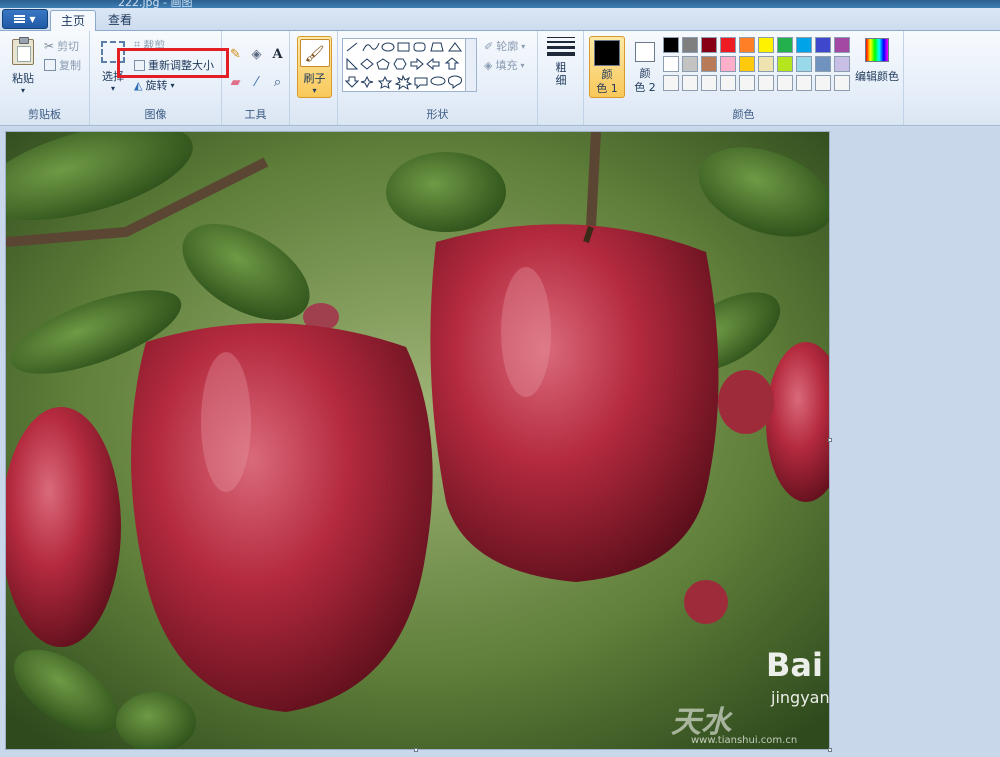  I want to click on rotate-label: 旋转, so click(156, 85).